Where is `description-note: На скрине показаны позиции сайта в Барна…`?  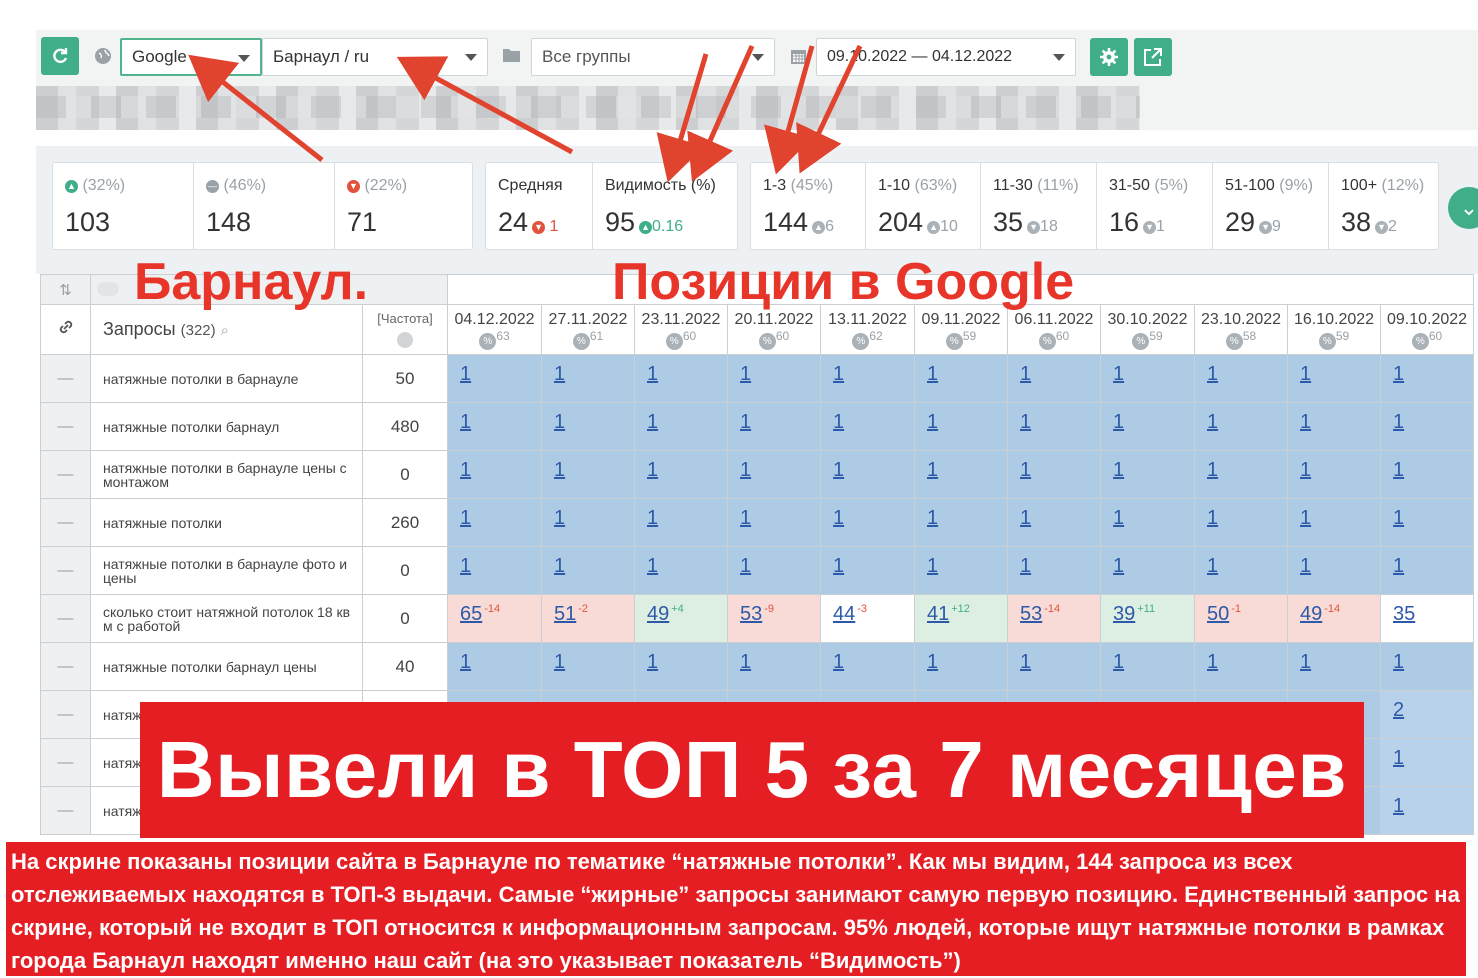 description-note: На скрине показаны позиции сайта в Барна… is located at coordinates (736, 909).